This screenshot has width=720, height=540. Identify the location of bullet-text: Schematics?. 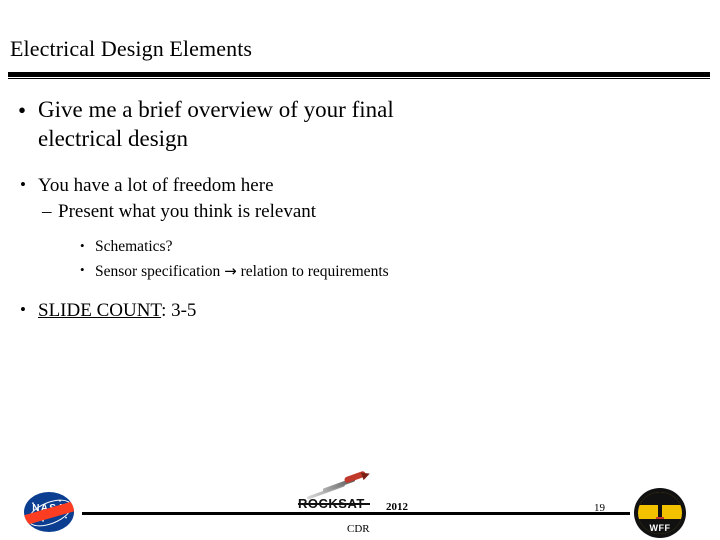
(134, 247).